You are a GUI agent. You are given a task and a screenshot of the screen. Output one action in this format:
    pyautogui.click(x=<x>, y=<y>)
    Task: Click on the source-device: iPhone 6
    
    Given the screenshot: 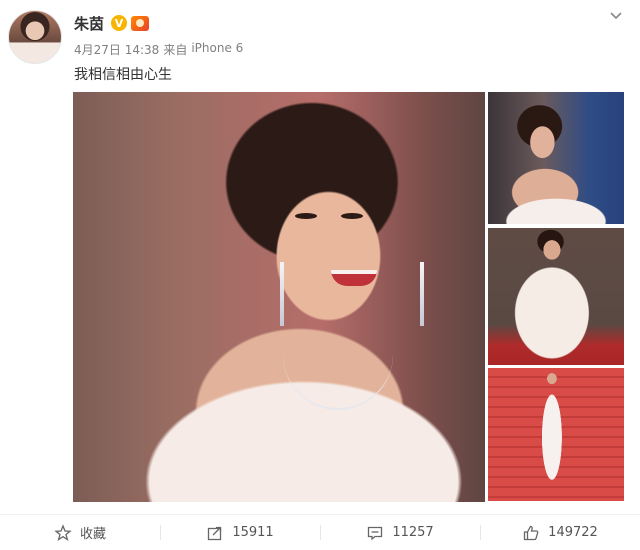 What is the action you would take?
    pyautogui.click(x=217, y=48)
    